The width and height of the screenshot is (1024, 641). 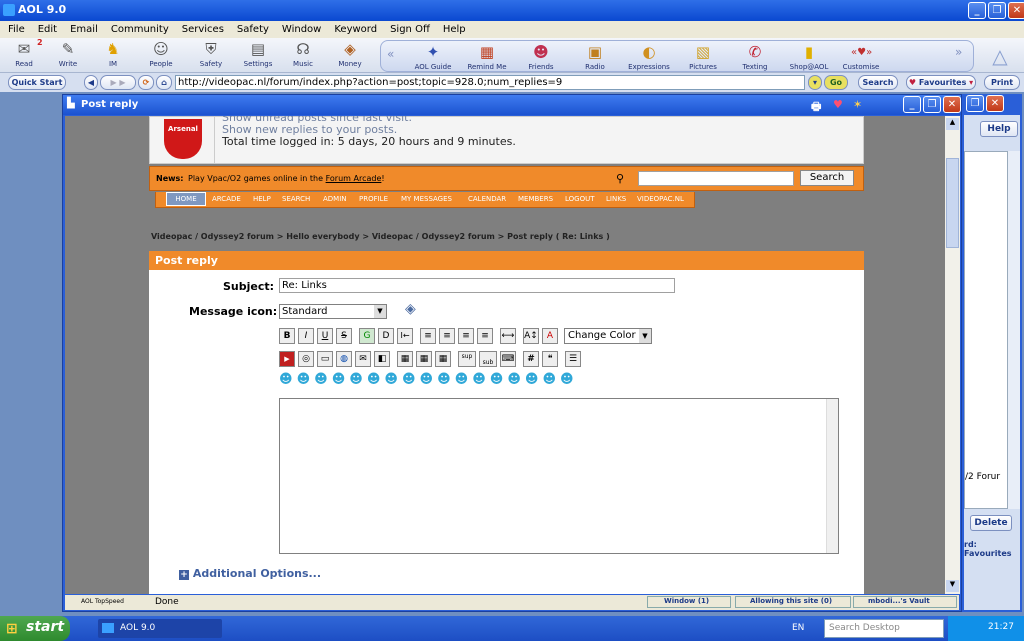 I want to click on start-button: ⊞ start, so click(x=35, y=628).